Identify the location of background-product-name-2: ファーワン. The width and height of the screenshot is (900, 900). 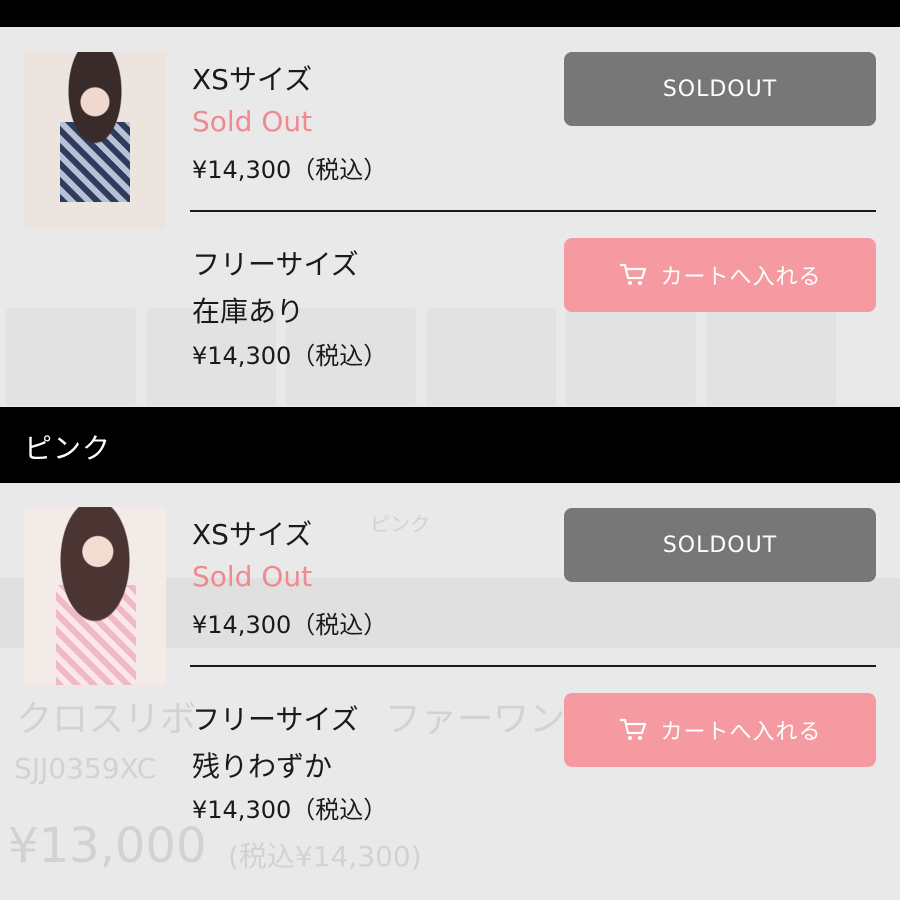
(475, 719).